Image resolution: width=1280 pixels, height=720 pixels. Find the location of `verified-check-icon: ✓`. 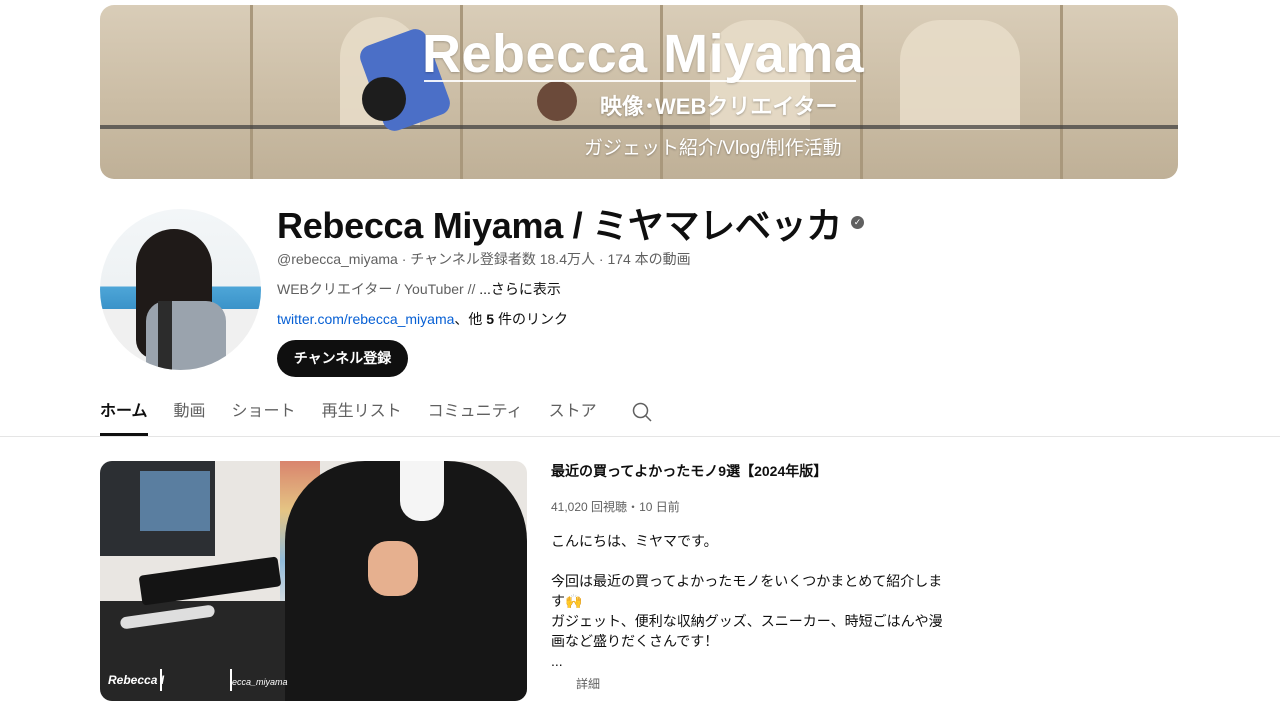

verified-check-icon: ✓ is located at coordinates (857, 222).